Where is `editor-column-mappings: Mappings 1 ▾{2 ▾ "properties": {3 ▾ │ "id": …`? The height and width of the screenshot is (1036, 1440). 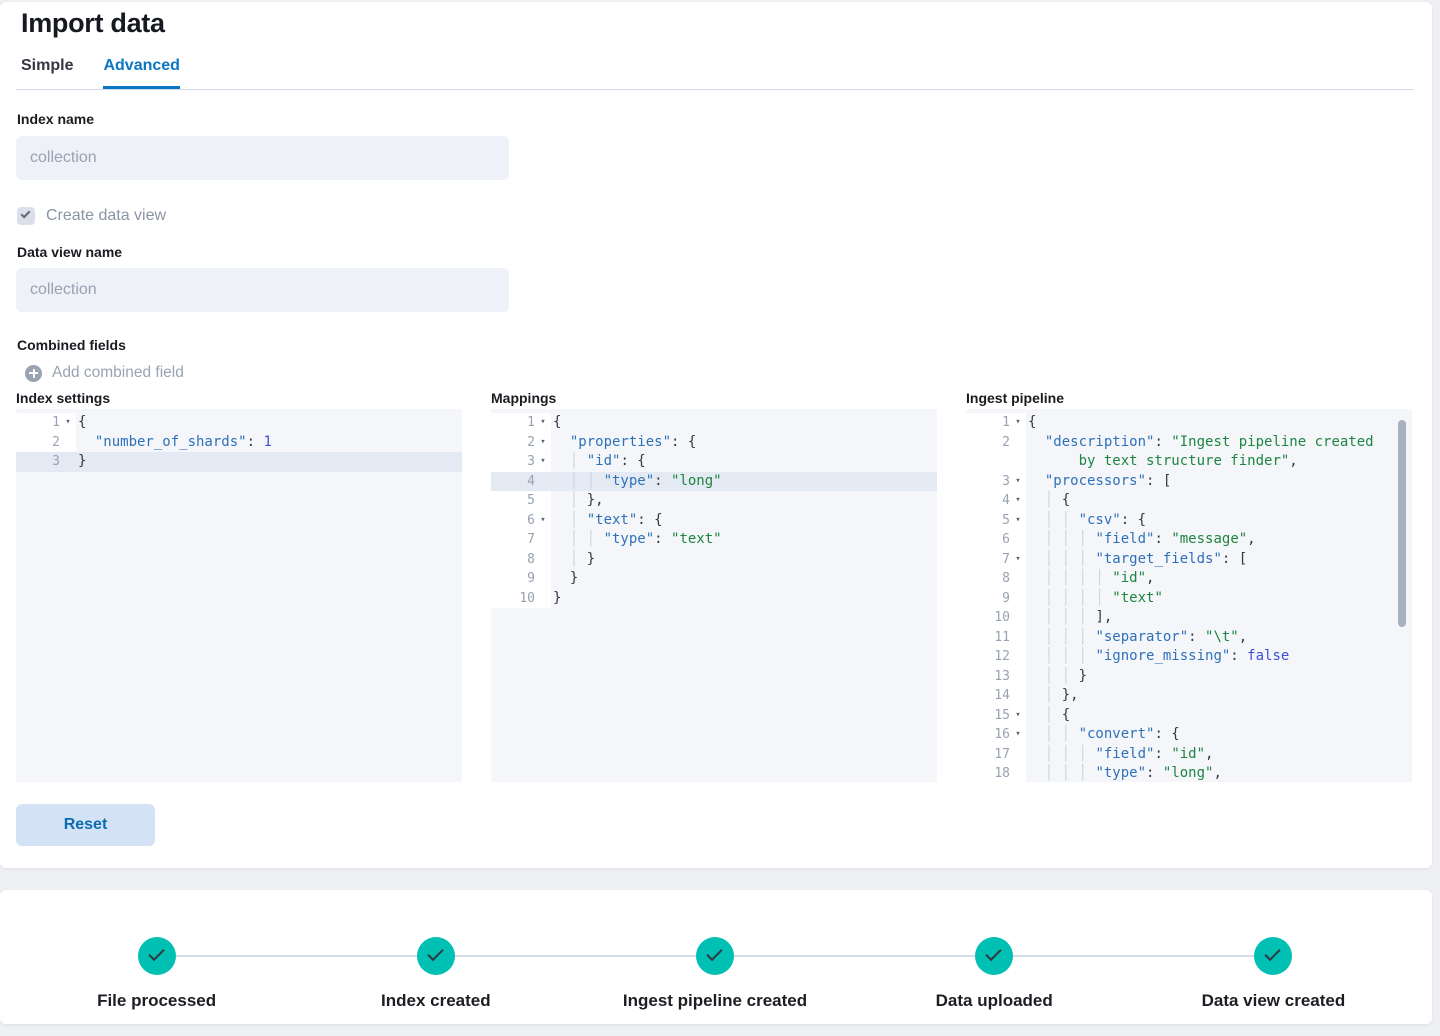
editor-column-mappings: Mappings 1 ▾{2 ▾ "properties": {3 ▾ │ "id": … is located at coordinates (714, 586).